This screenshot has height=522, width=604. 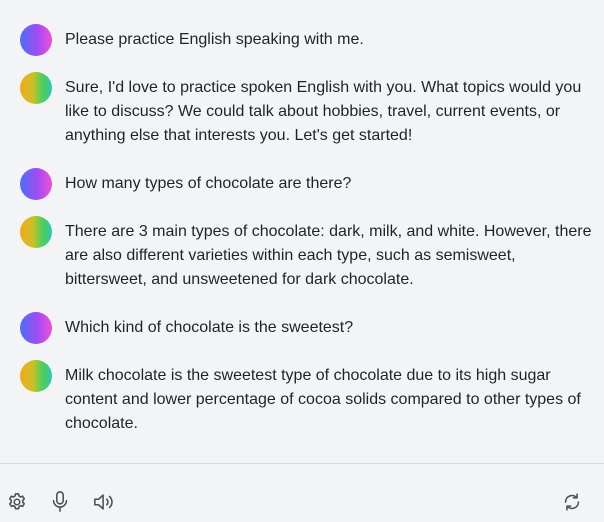 I want to click on regenerate-button, so click(x=572, y=502).